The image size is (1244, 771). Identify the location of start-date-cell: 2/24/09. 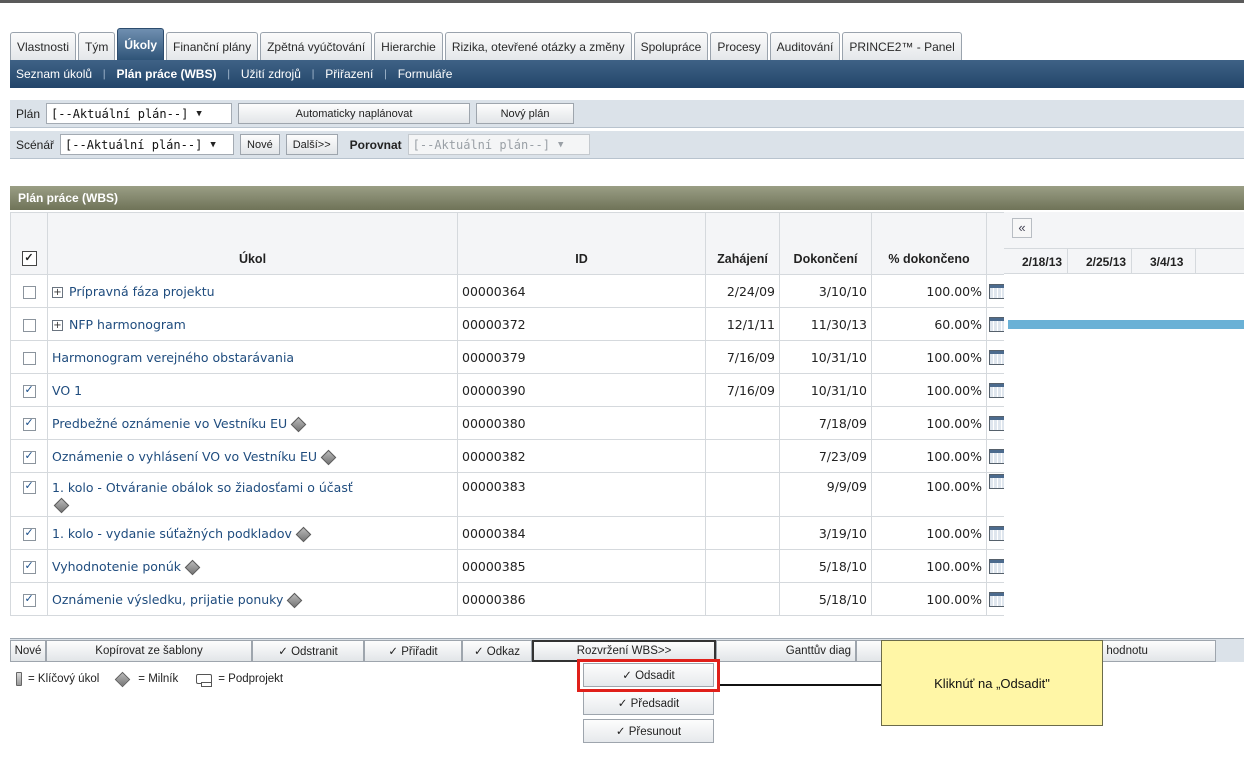
(742, 291).